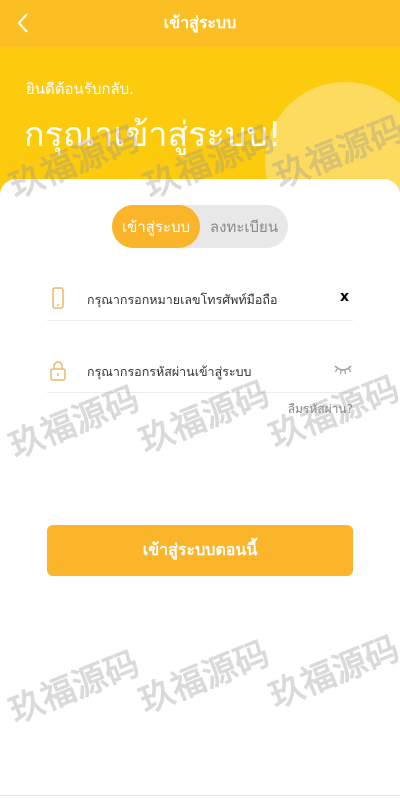 Image resolution: width=400 pixels, height=799 pixels. Describe the element at coordinates (200, 795) in the screenshot. I see `divider` at that location.